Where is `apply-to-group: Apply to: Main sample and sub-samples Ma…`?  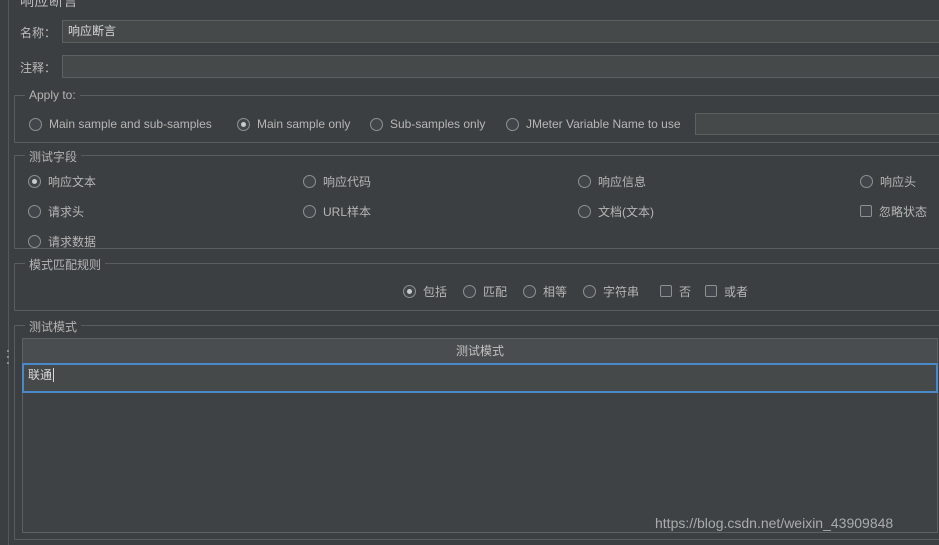 apply-to-group: Apply to: Main sample and sub-samples Ma… is located at coordinates (476, 115).